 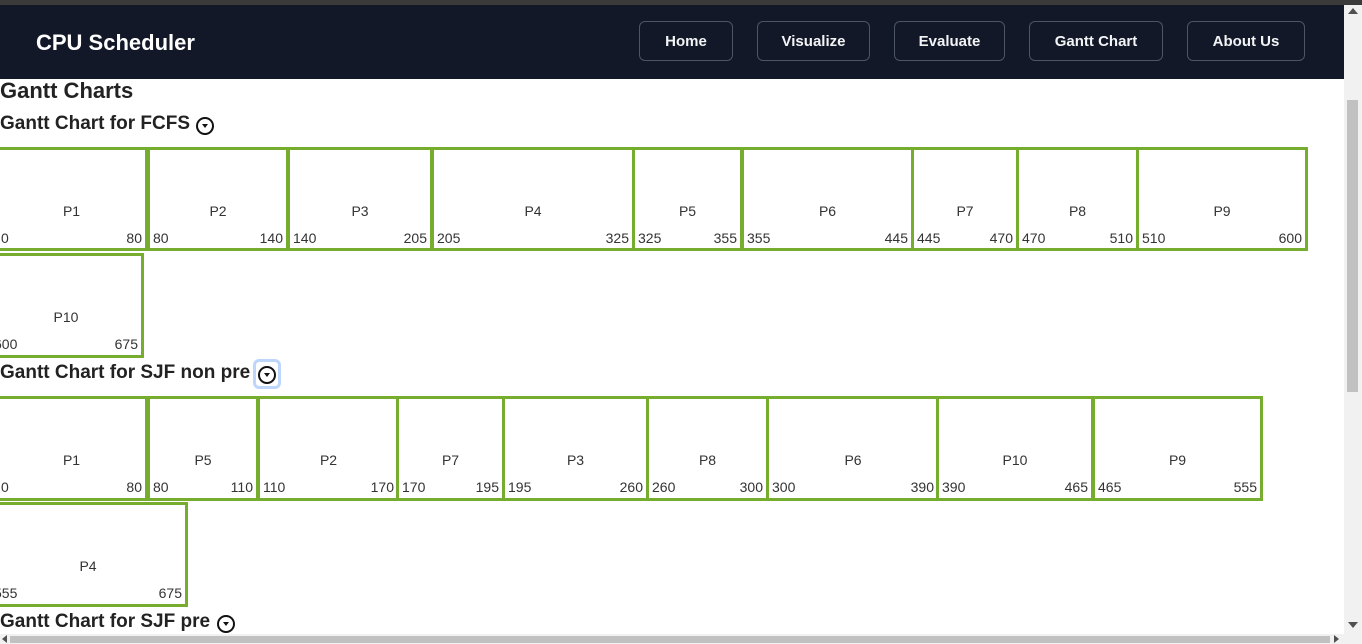 What do you see at coordinates (360, 199) in the screenshot?
I see `gantt-block: P3 140 205` at bounding box center [360, 199].